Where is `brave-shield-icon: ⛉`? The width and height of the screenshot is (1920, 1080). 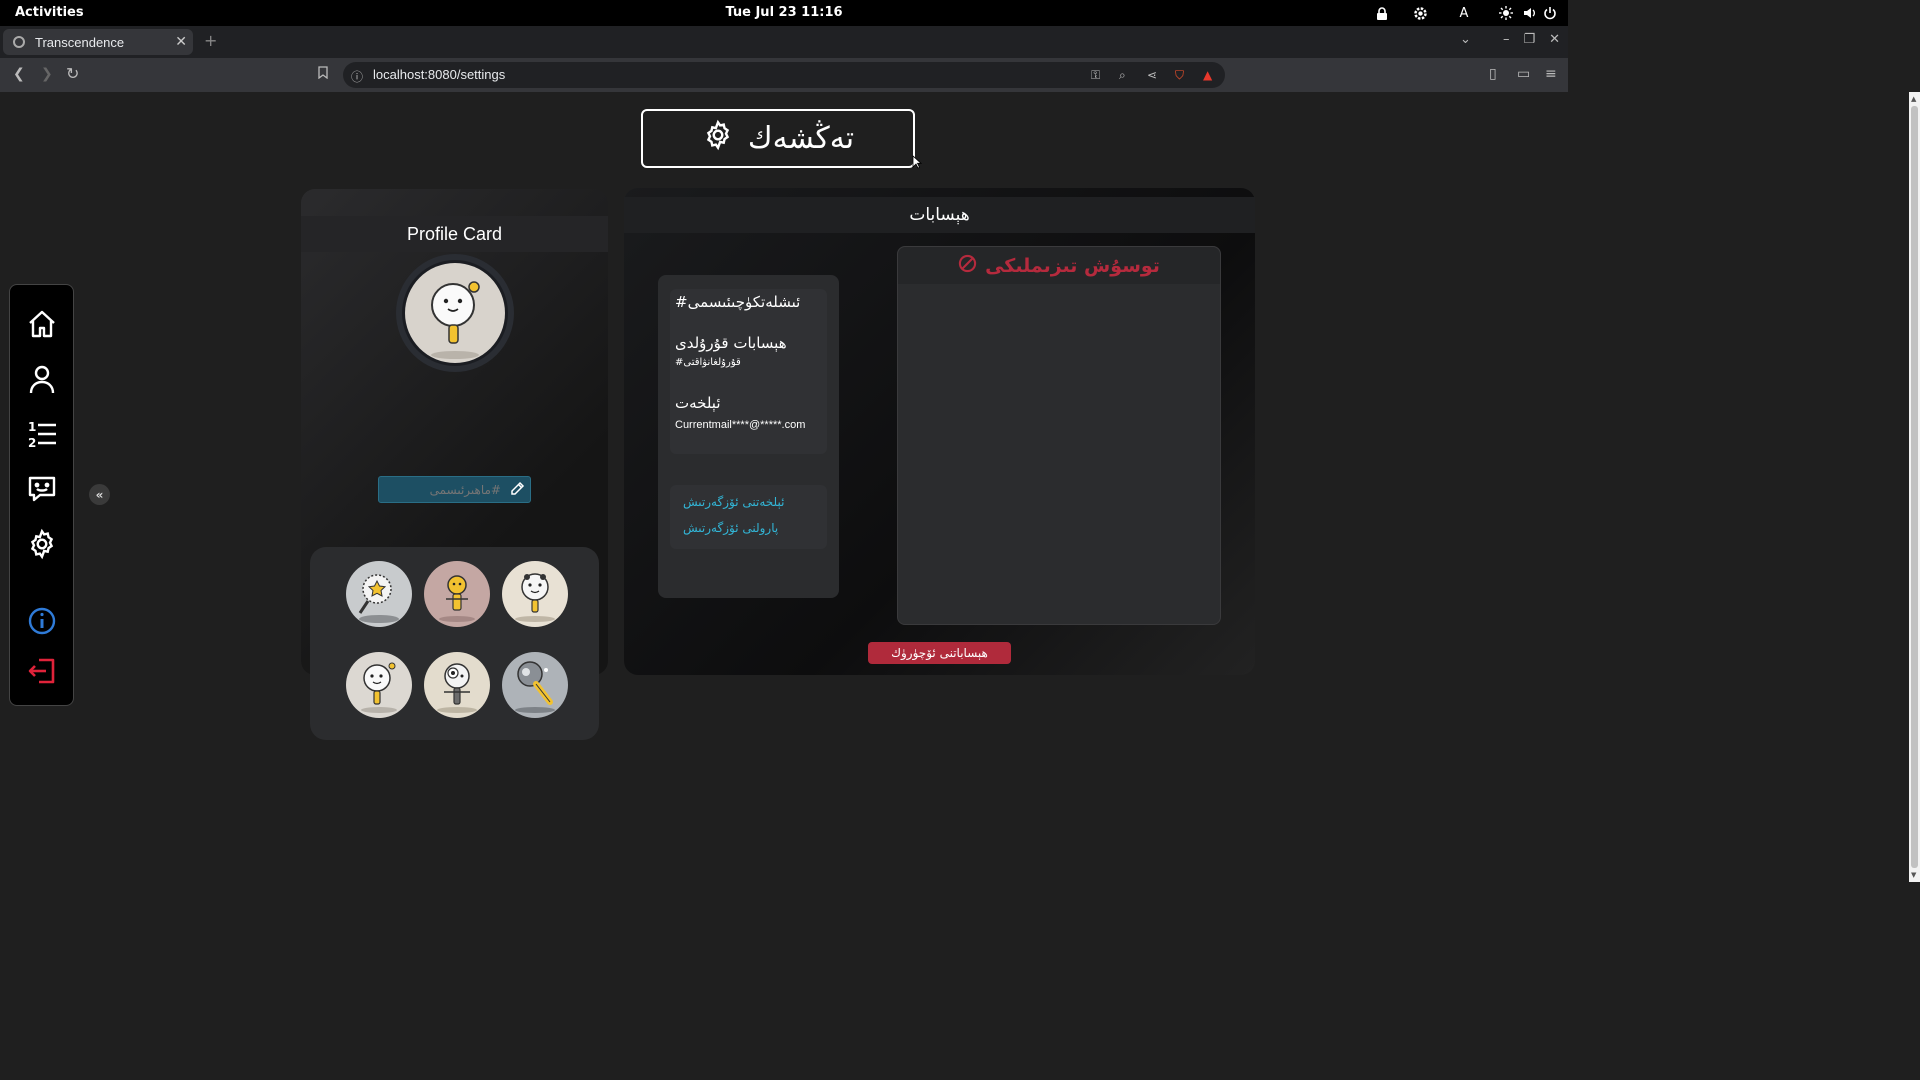 brave-shield-icon: ⛉ is located at coordinates (1179, 75).